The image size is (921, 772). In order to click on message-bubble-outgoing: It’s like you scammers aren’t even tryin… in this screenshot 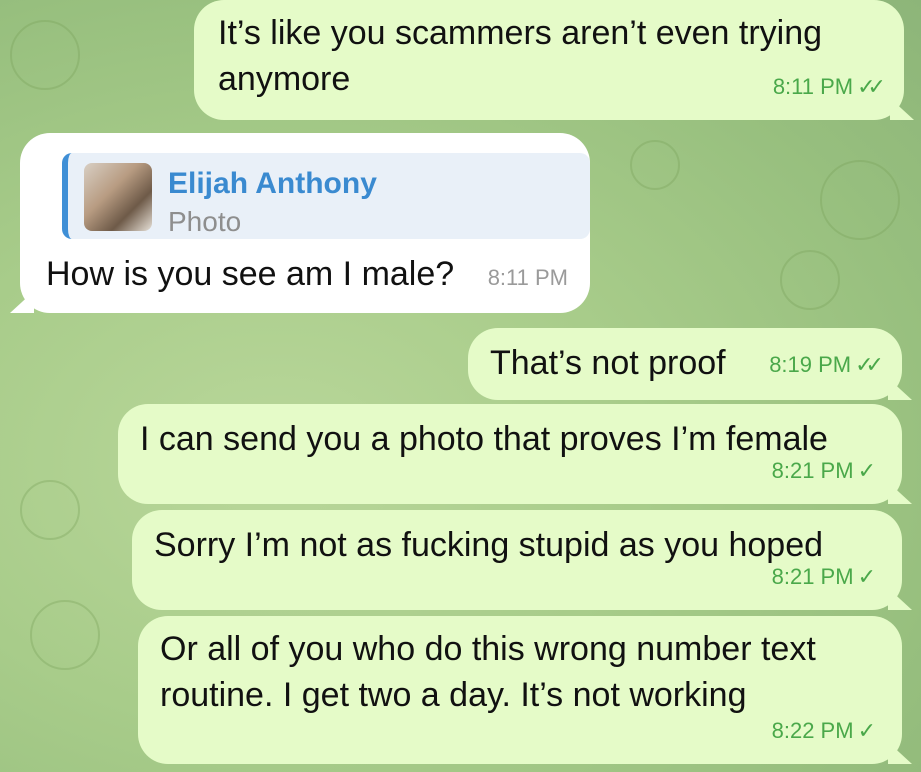, I will do `click(549, 60)`.